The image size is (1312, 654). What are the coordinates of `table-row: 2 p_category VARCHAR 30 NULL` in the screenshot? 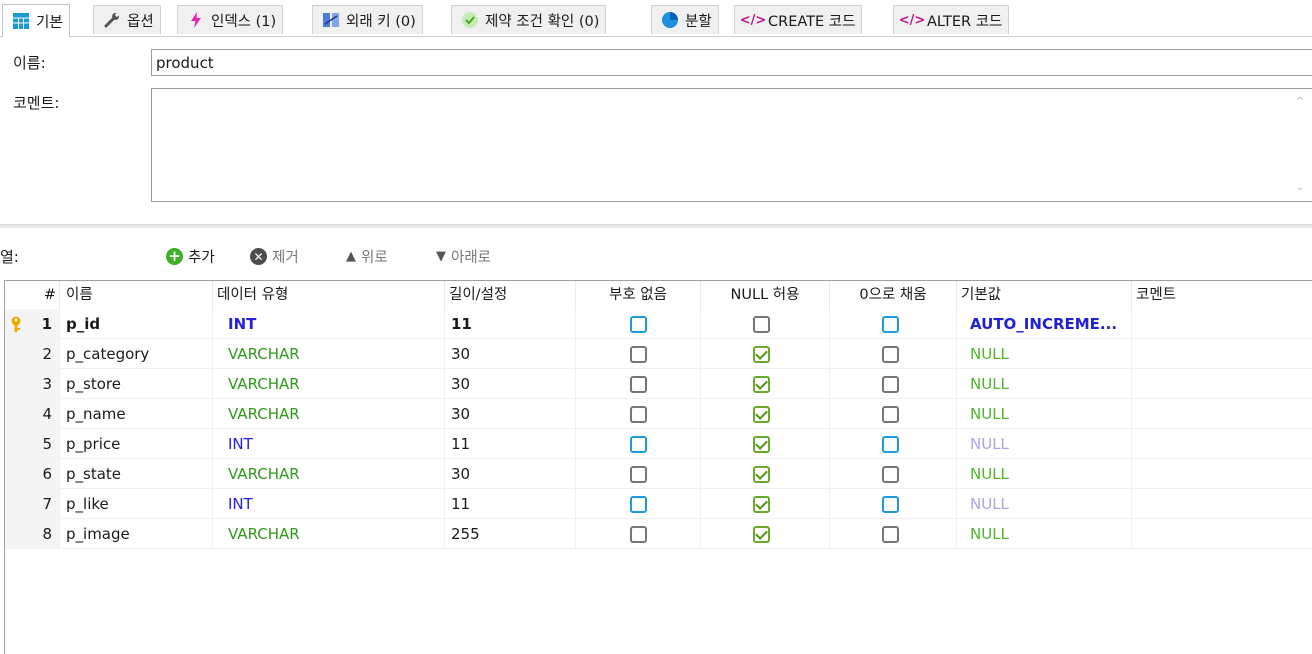 It's located at (658, 354).